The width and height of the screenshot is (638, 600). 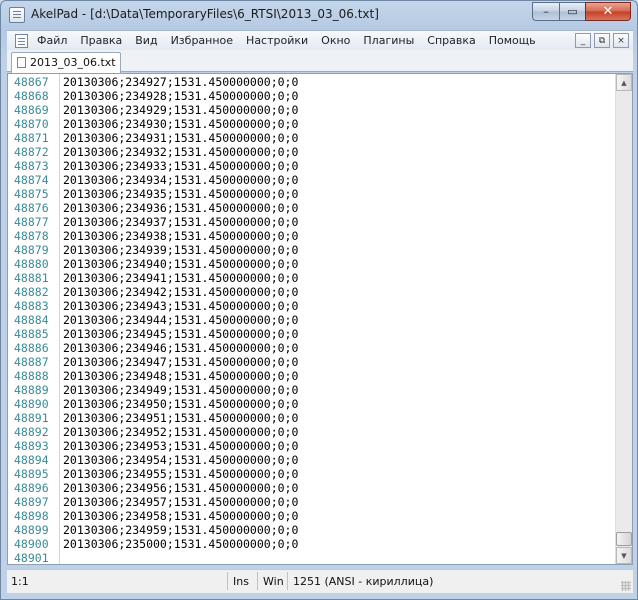 I want to click on line-ending: Win, so click(x=273, y=581).